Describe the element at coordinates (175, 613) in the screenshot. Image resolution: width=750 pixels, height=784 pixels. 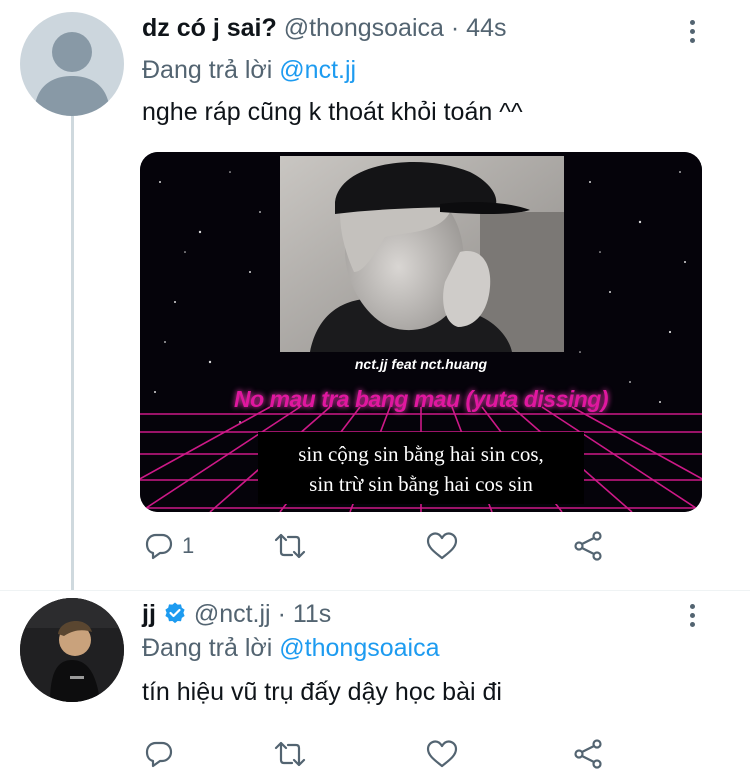
I see `verified-badge-icon` at that location.